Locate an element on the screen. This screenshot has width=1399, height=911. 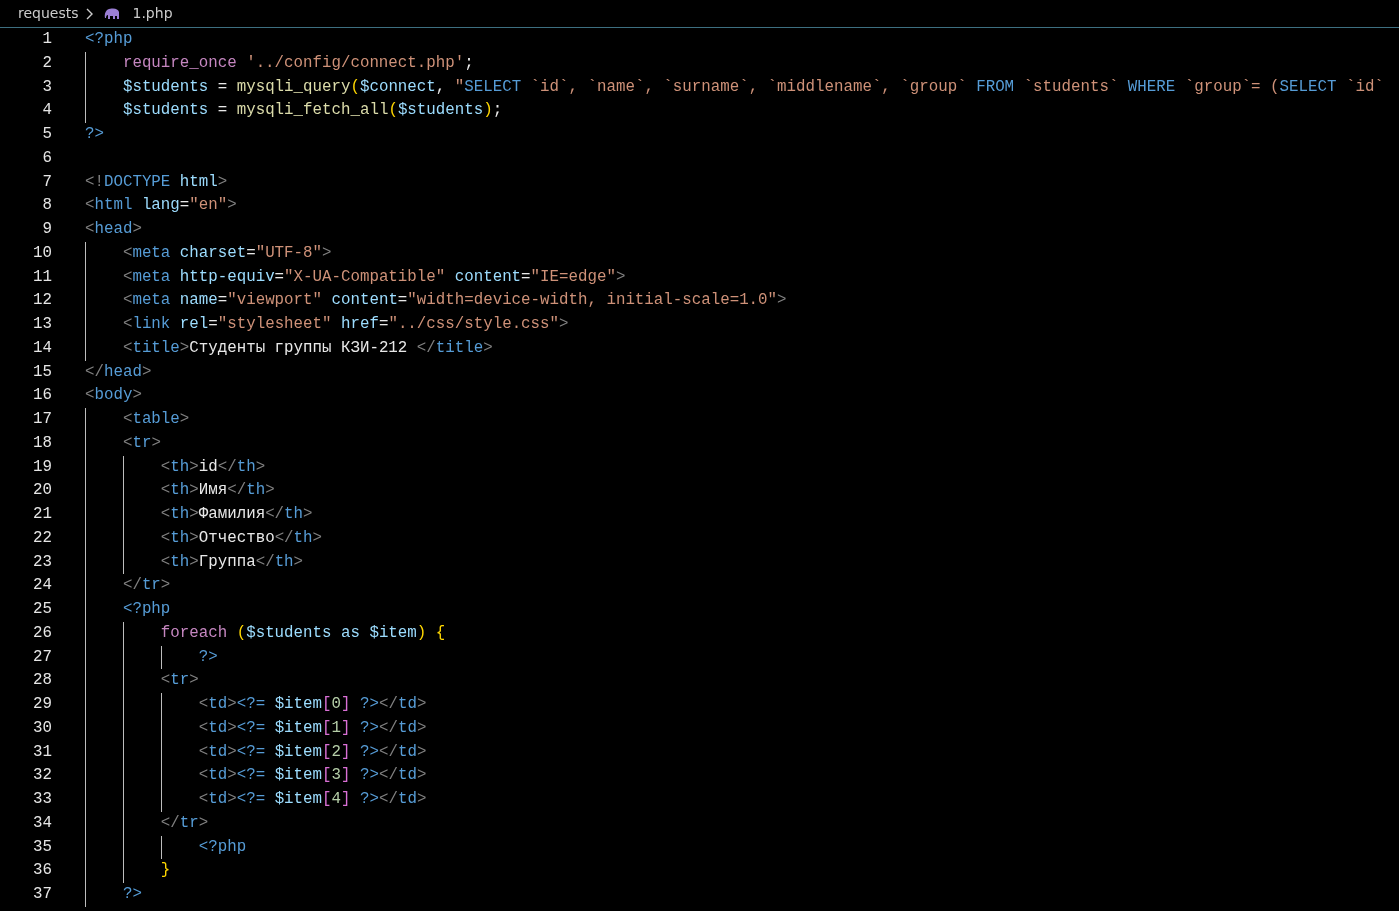
code-line: </head> is located at coordinates (118, 371).